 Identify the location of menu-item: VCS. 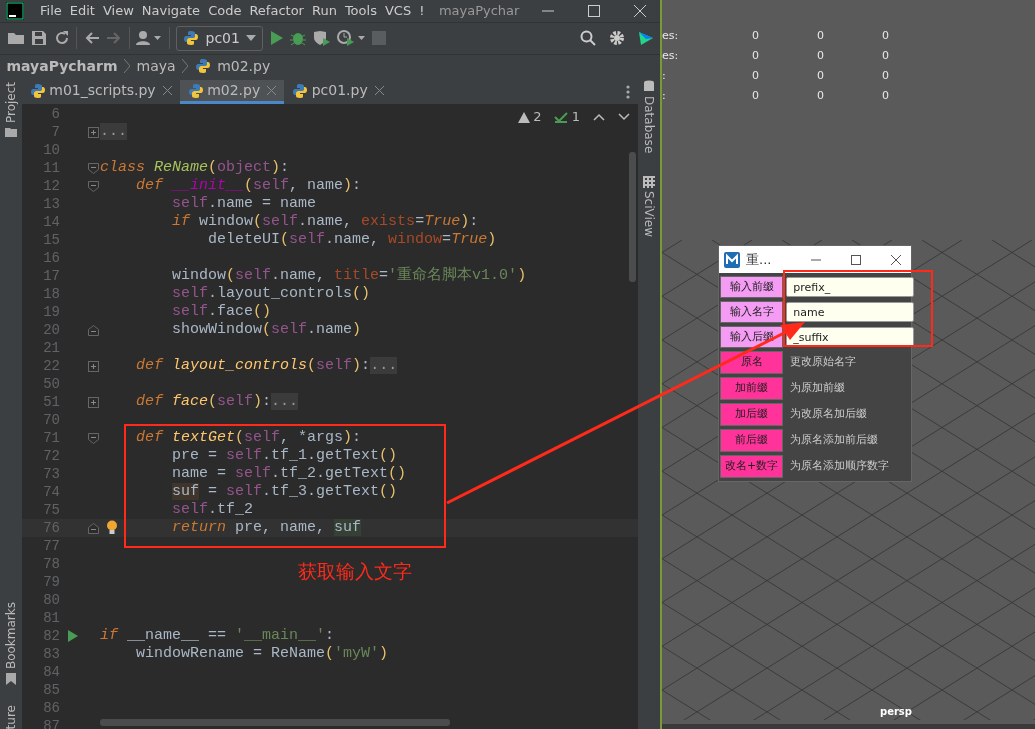
(398, 11).